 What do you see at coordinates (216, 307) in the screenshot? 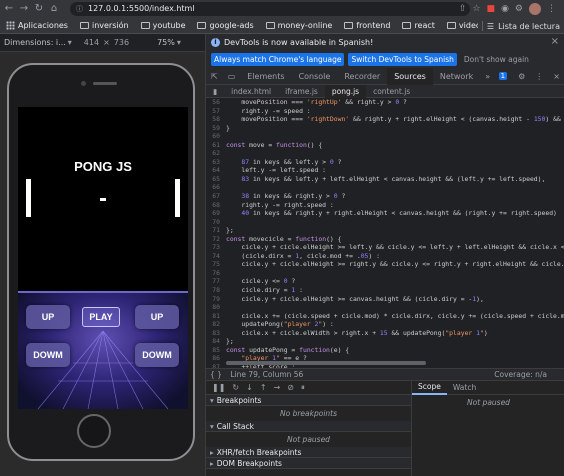
I see `line-number: 80` at bounding box center [216, 307].